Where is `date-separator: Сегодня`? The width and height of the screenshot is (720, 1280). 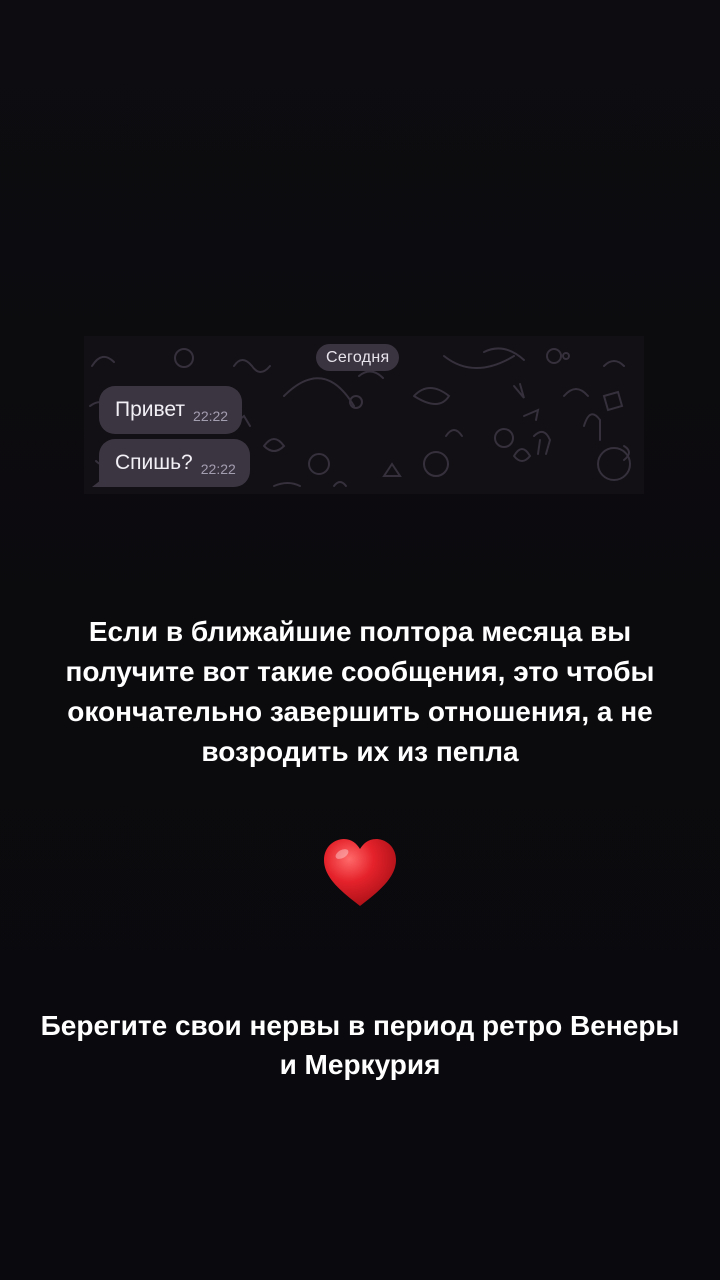
date-separator: Сегодня is located at coordinates (358, 357).